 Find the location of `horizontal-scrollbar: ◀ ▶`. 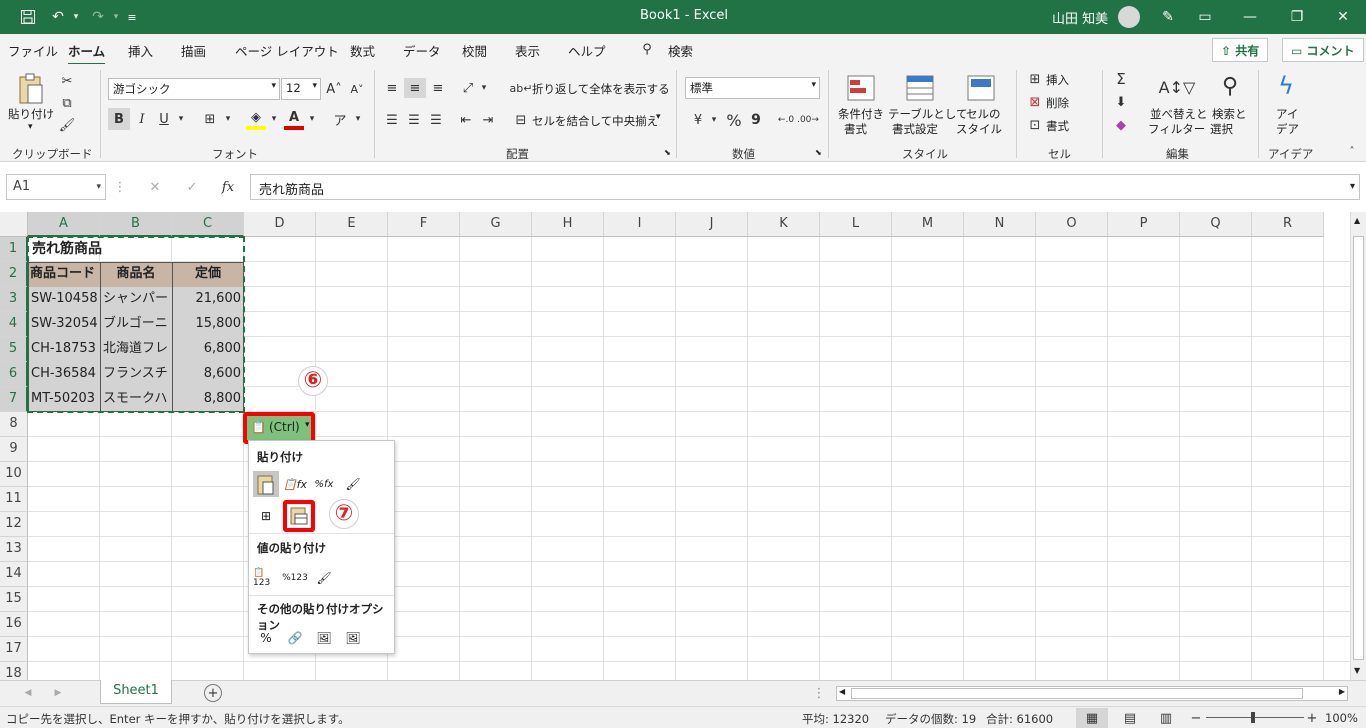

horizontal-scrollbar: ◀ ▶ is located at coordinates (1092, 693).